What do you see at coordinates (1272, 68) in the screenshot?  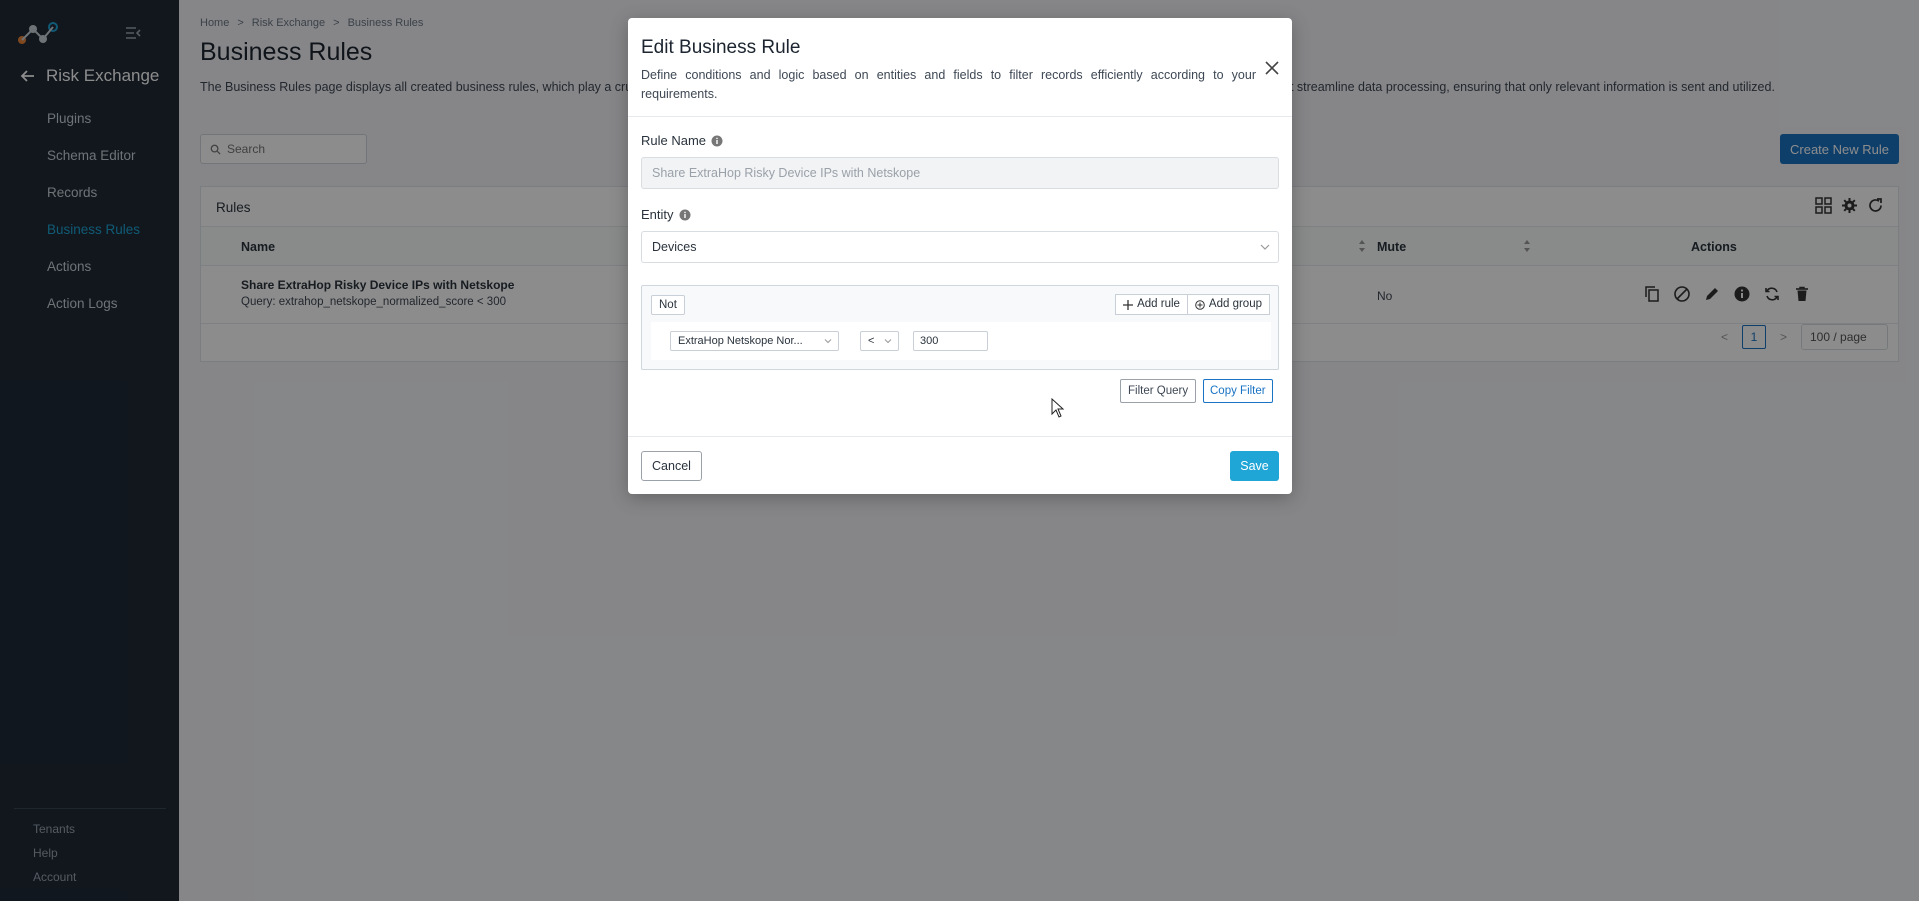 I see `close-icon` at bounding box center [1272, 68].